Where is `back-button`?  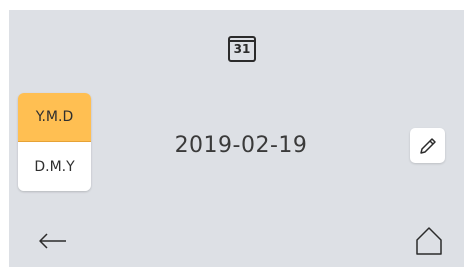
back-button is located at coordinates (53, 241).